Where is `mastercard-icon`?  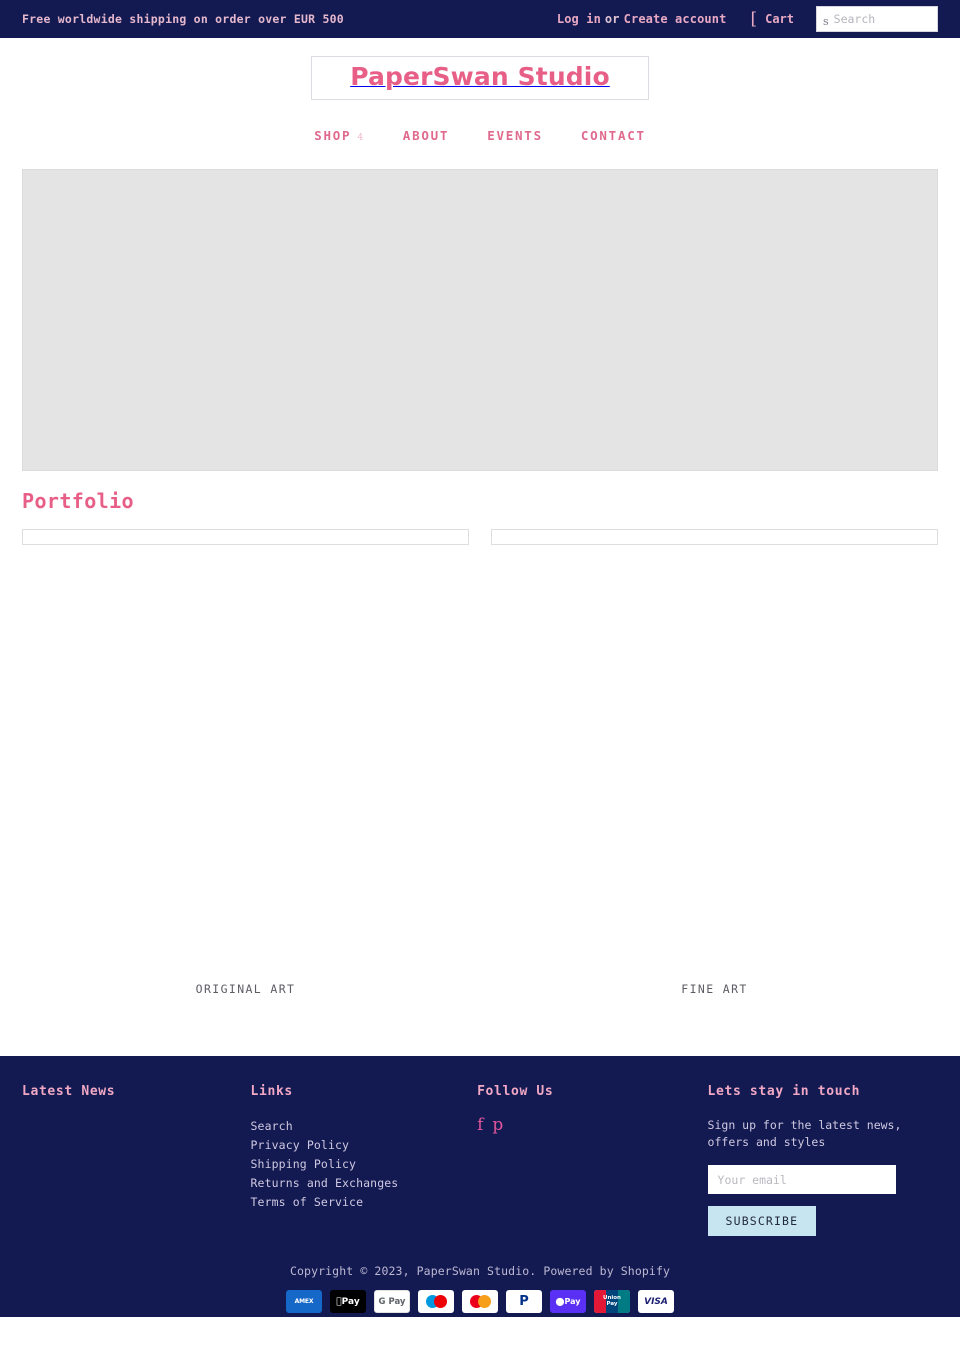
mastercard-icon is located at coordinates (480, 1302).